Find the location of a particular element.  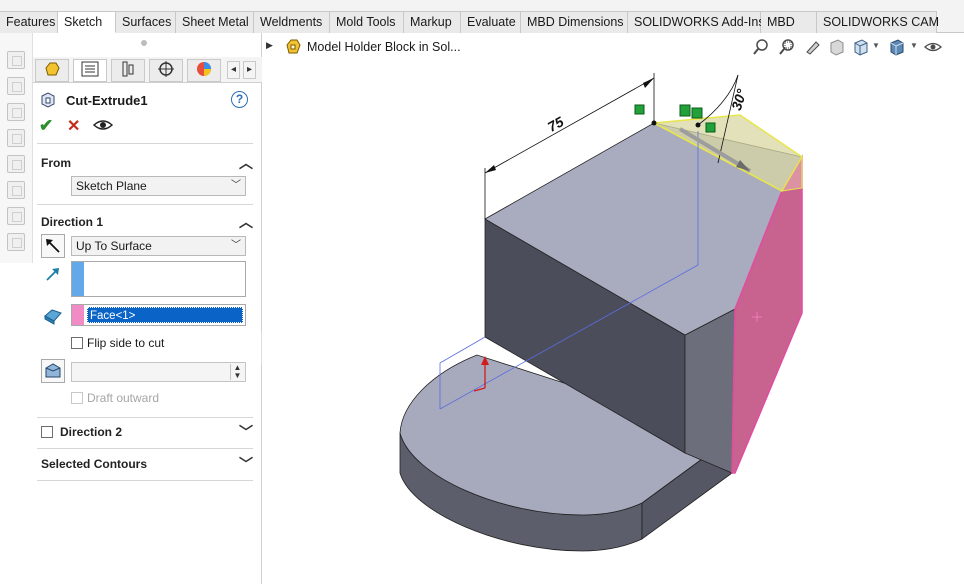

tab-sketch: Sketch is located at coordinates (87, 22).